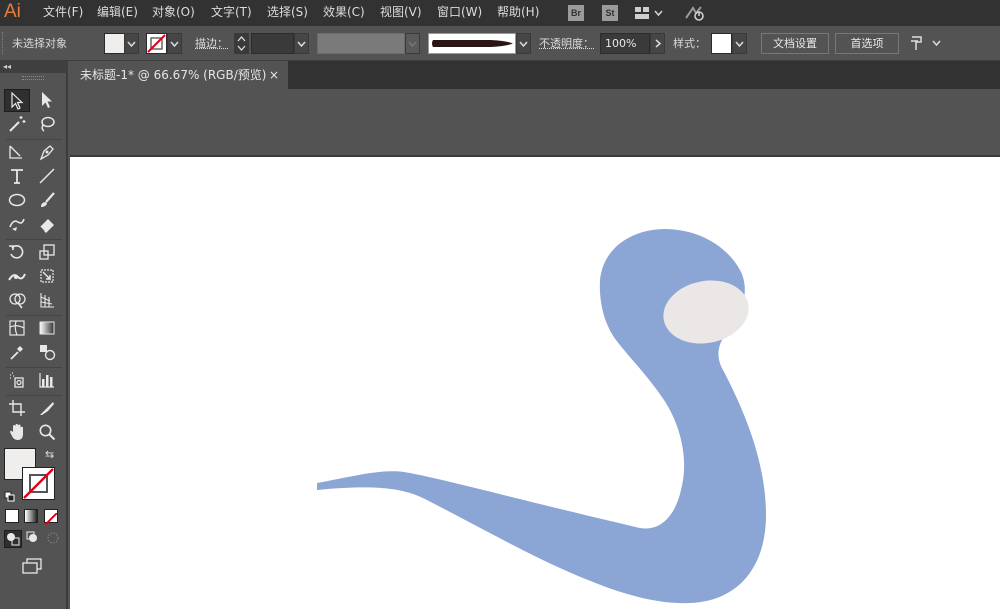  I want to click on tools-panel: ◂◂ ⇆, so click(34, 335).